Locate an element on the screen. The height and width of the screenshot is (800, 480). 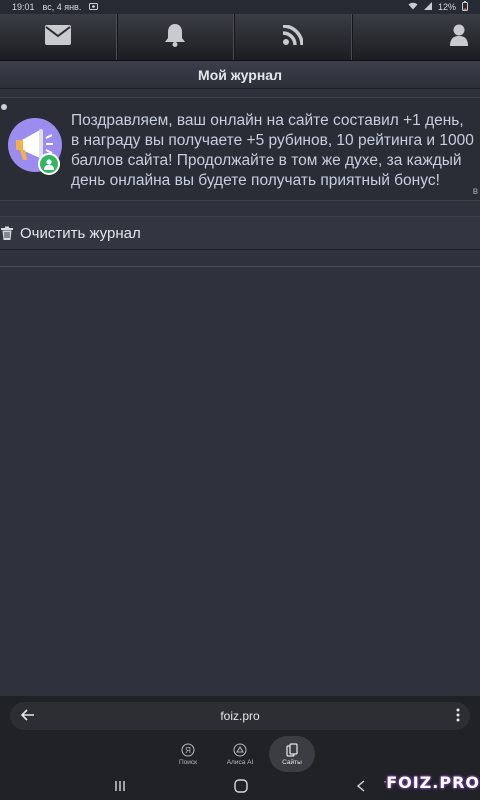
nav-messages-button is located at coordinates (58, 37).